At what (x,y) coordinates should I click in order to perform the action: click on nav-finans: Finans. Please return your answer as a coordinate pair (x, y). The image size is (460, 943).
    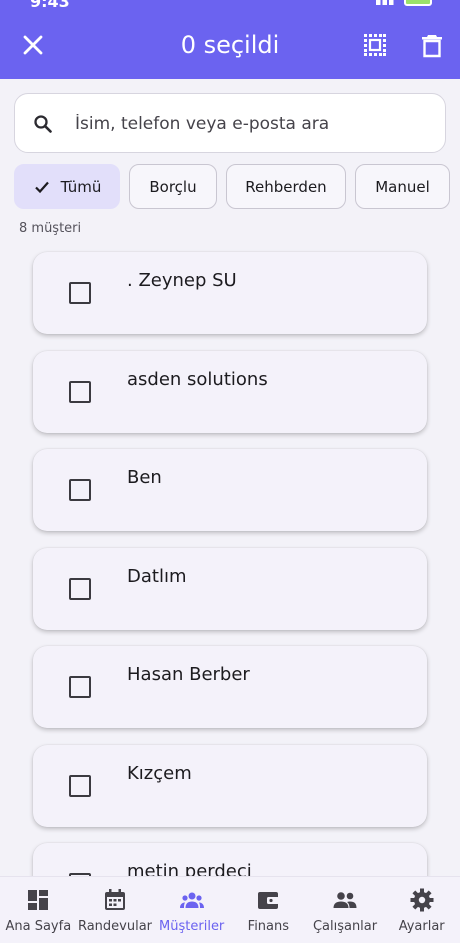
    Looking at the image, I should click on (268, 910).